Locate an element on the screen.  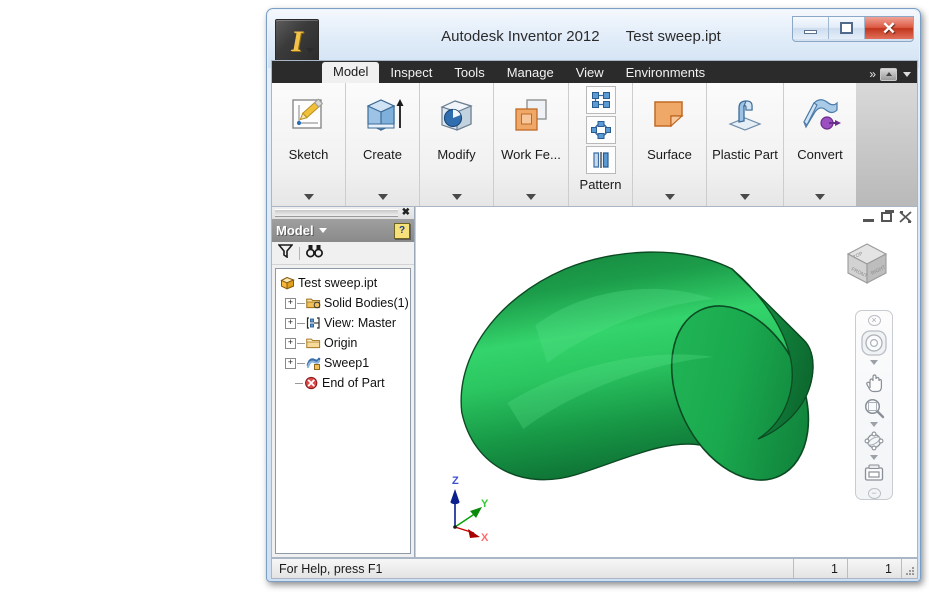
steering-wheel-icon is located at coordinates (874, 343).